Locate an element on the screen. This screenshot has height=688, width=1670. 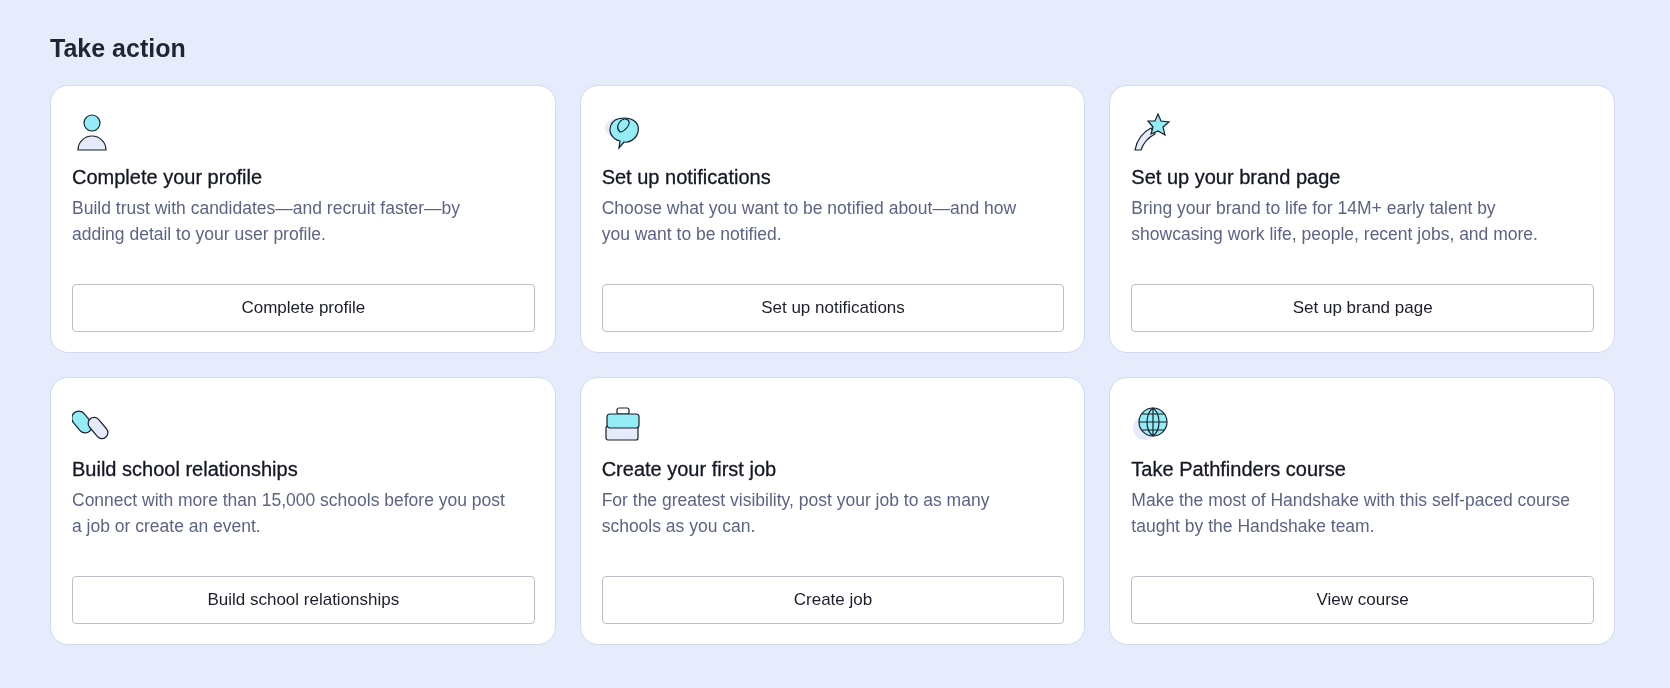
card-description: Bring your brand to life for 14M+ early talent by showcasing work life, people, recent jobs, and more. is located at coordinates (1335, 221).